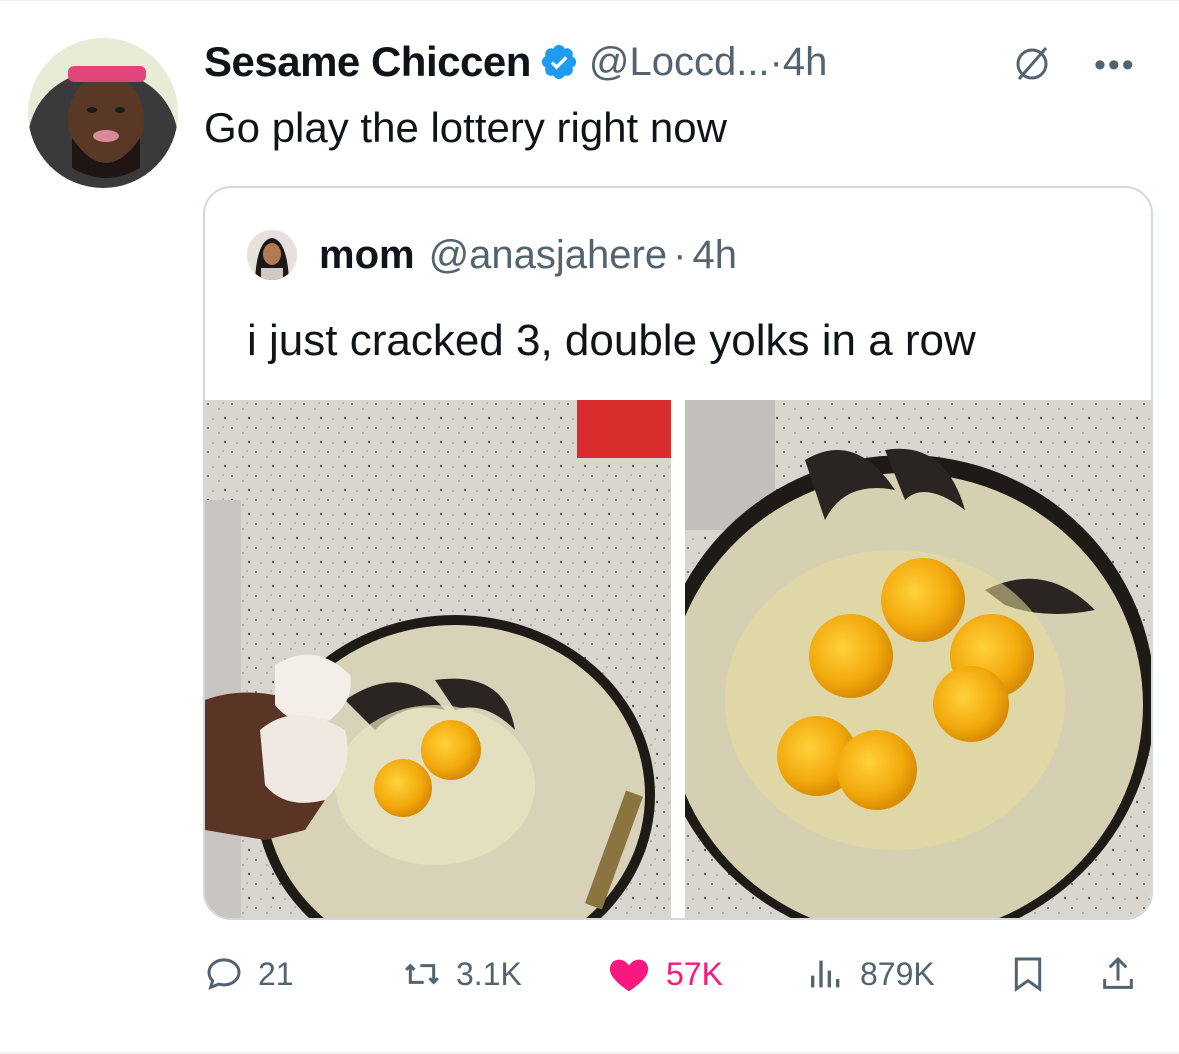 This screenshot has height=1054, width=1179. Describe the element at coordinates (694, 973) in the screenshot. I see `like-count: 57K` at that location.